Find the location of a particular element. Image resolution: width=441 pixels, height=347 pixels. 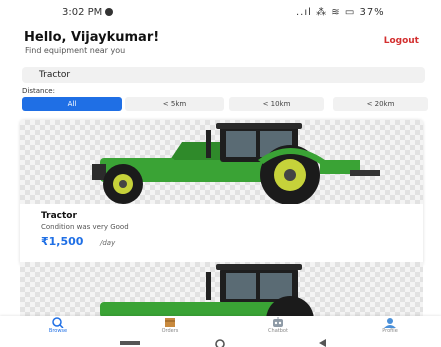

nav-orders-label: Orders is located at coordinates (170, 331).